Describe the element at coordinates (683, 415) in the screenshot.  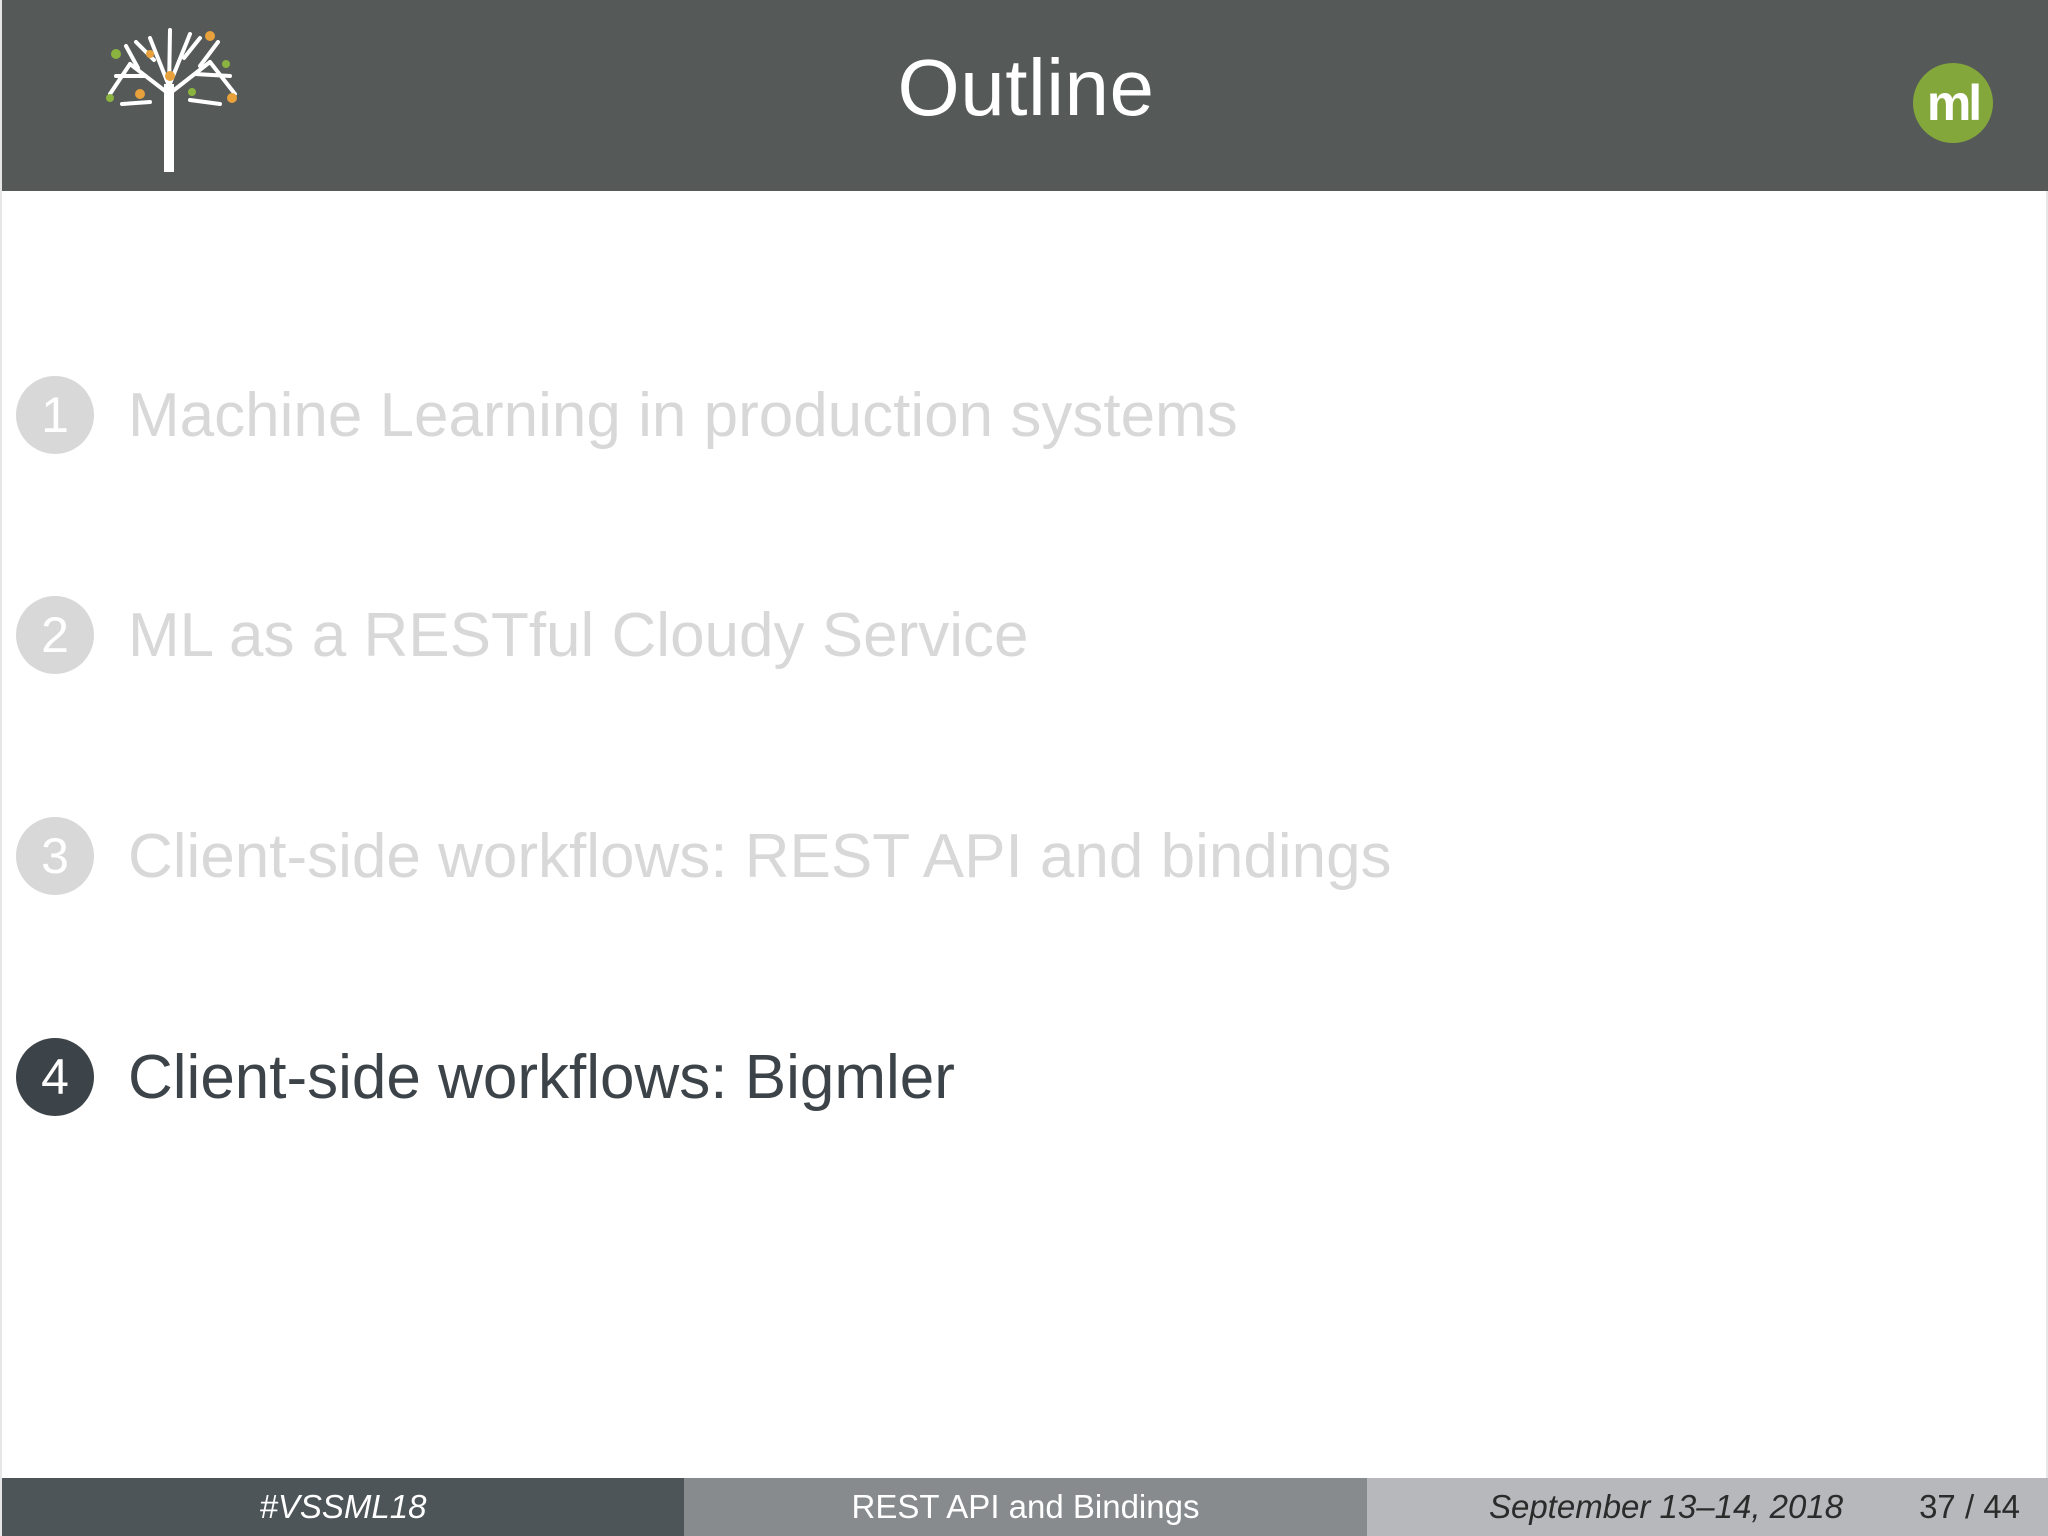
I see `outline-item-label: Machine Learning in production systems` at that location.